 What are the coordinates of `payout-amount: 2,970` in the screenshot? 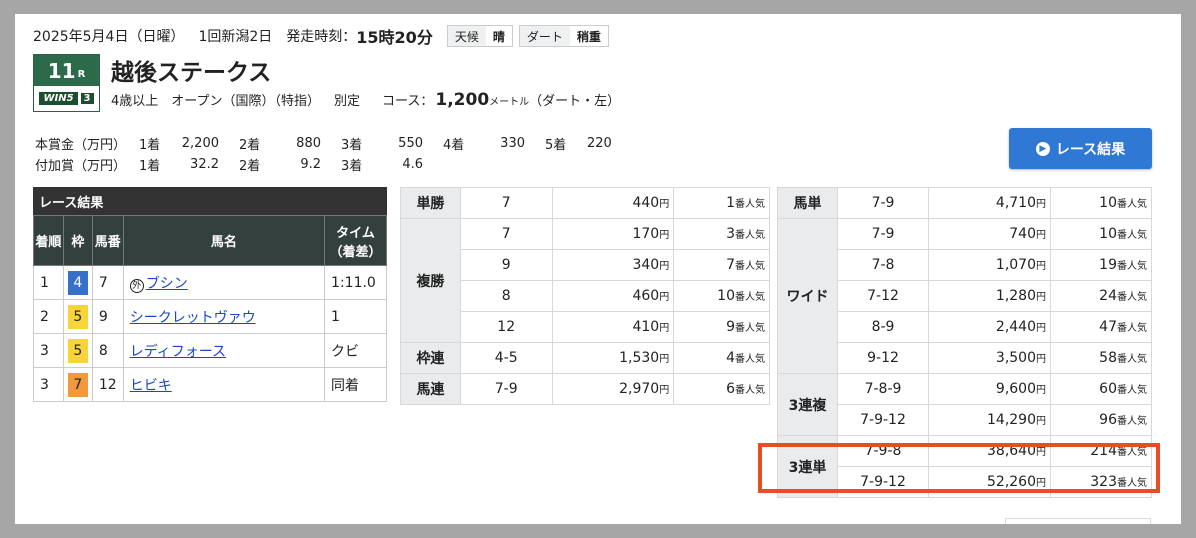 It's located at (639, 389).